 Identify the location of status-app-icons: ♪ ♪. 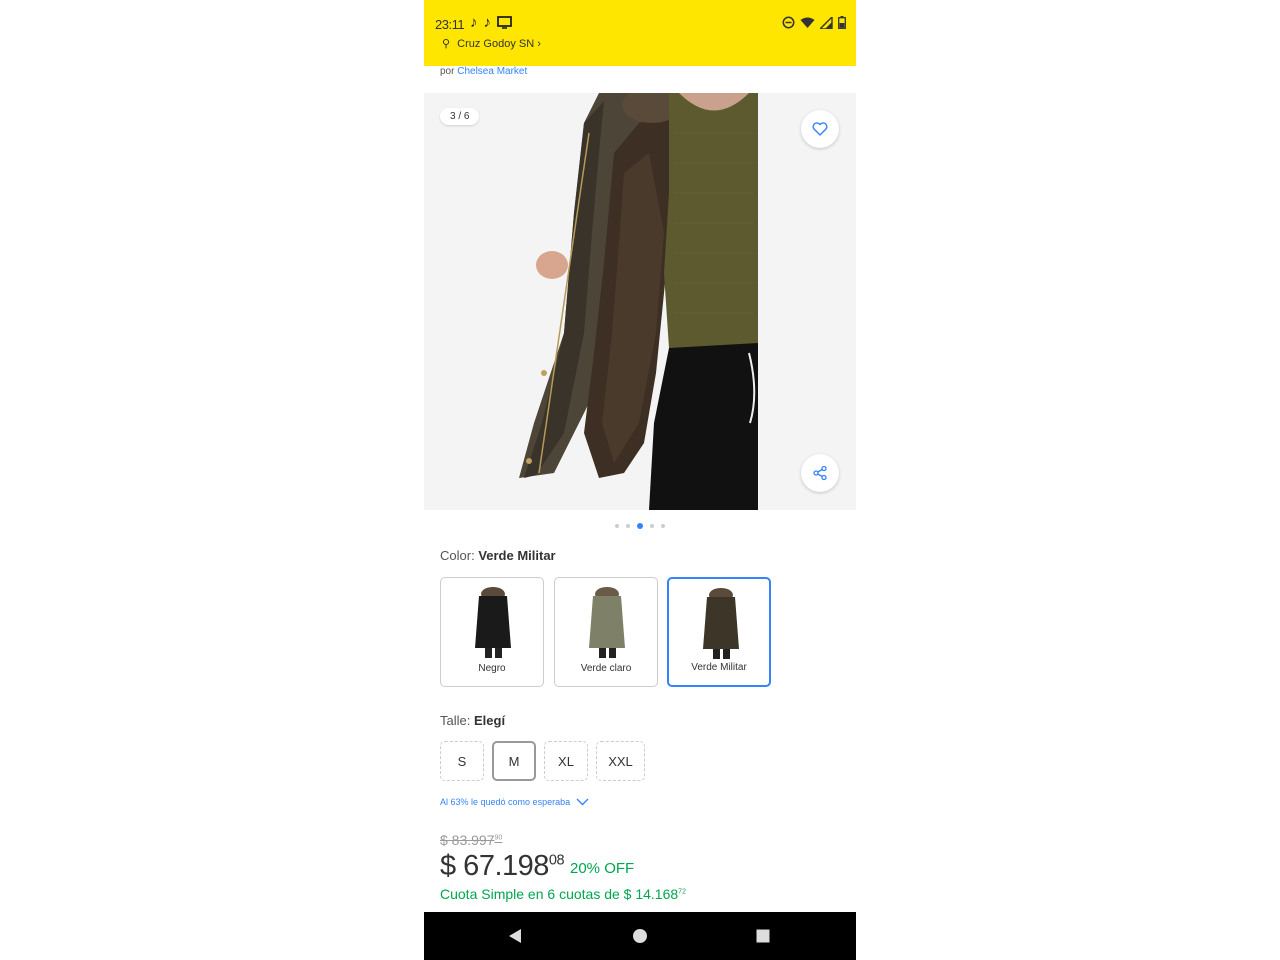
(491, 22).